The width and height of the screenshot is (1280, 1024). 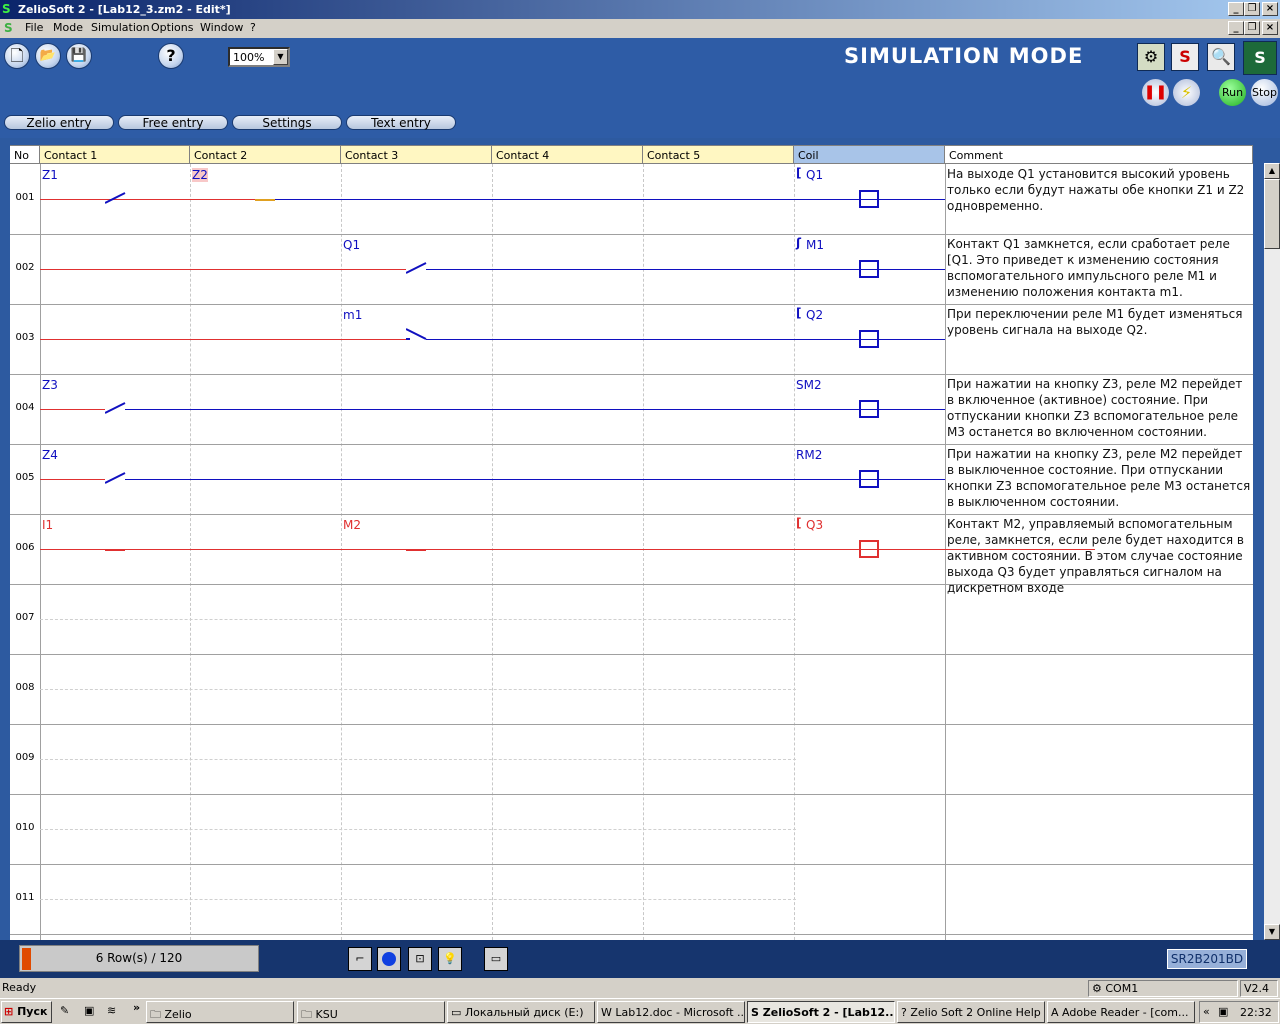 What do you see at coordinates (200, 175) in the screenshot?
I see `contact-label: Z2` at bounding box center [200, 175].